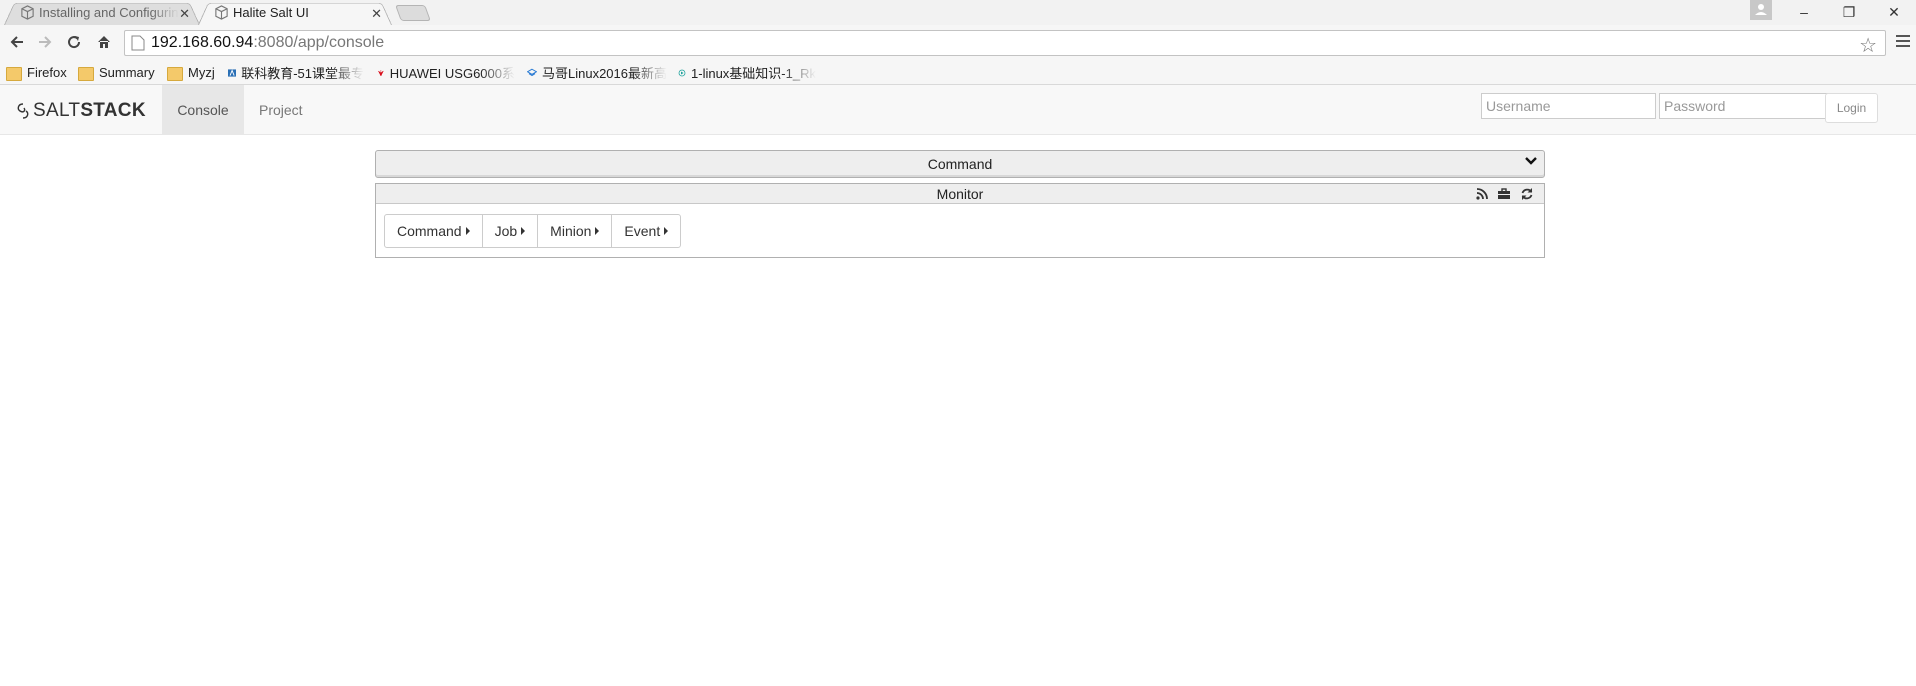 The image size is (1916, 686). I want to click on home-button, so click(104, 42).